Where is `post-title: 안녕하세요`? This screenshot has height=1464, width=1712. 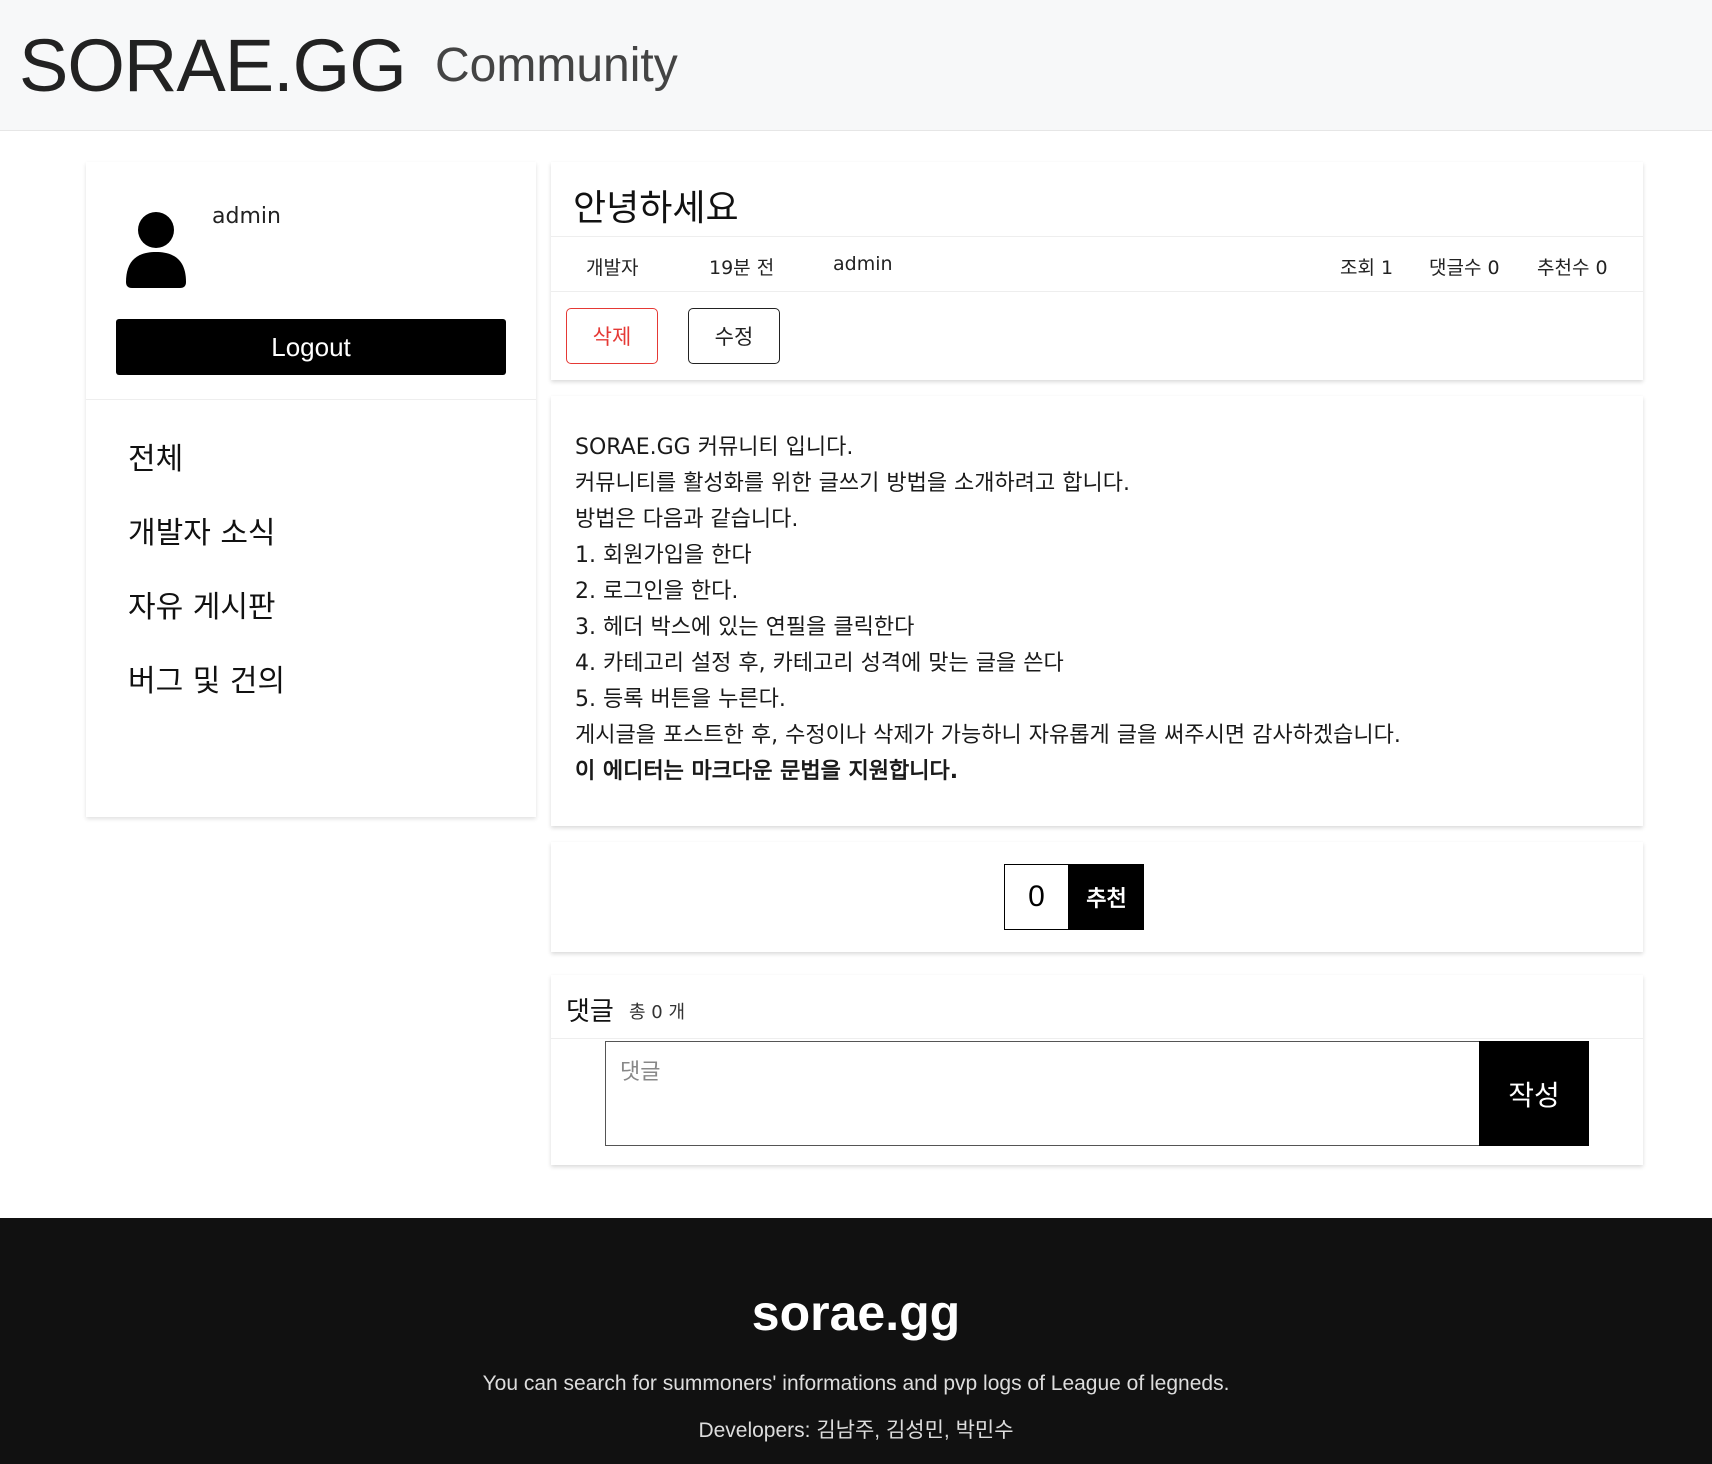 post-title: 안녕하세요 is located at coordinates (656, 208).